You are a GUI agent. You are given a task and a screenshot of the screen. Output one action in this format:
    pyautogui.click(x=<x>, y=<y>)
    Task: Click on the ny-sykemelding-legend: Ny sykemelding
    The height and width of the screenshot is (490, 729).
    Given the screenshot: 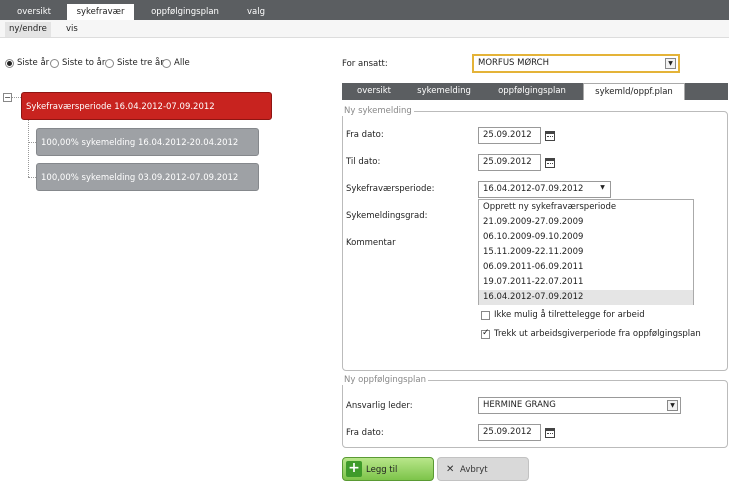 What is the action you would take?
    pyautogui.click(x=378, y=111)
    